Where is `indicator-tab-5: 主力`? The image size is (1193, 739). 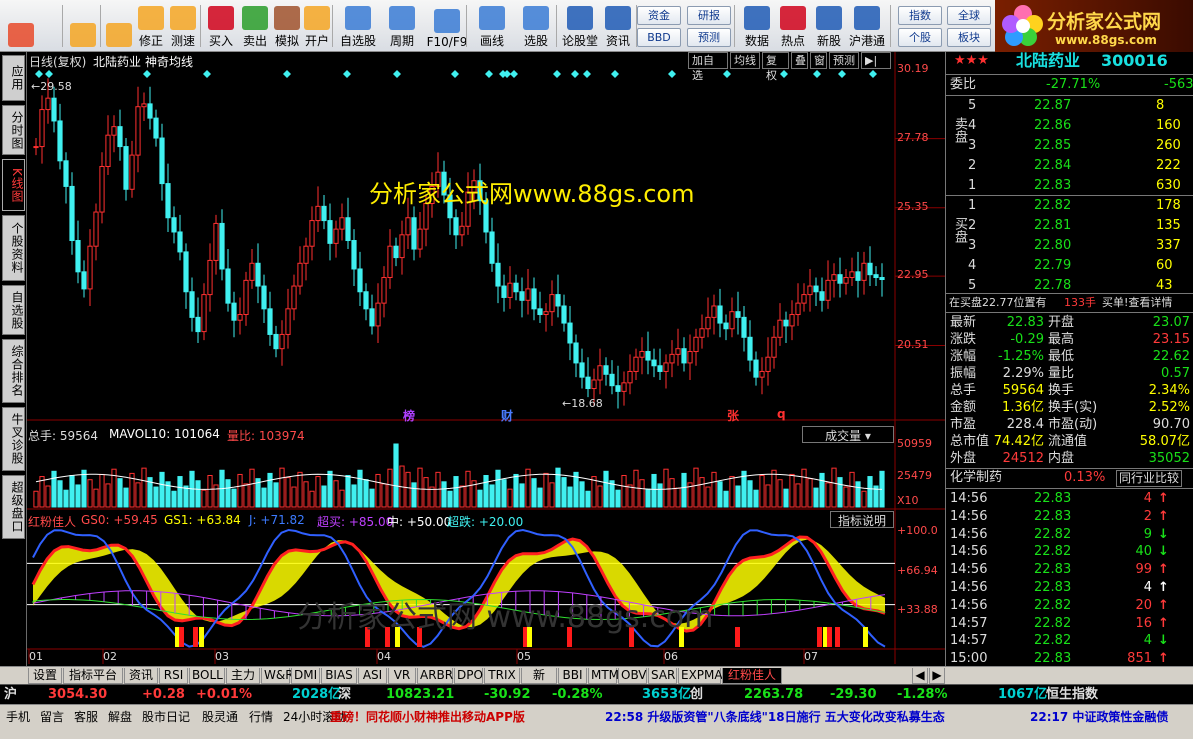
indicator-tab-5: 主力 is located at coordinates (243, 676).